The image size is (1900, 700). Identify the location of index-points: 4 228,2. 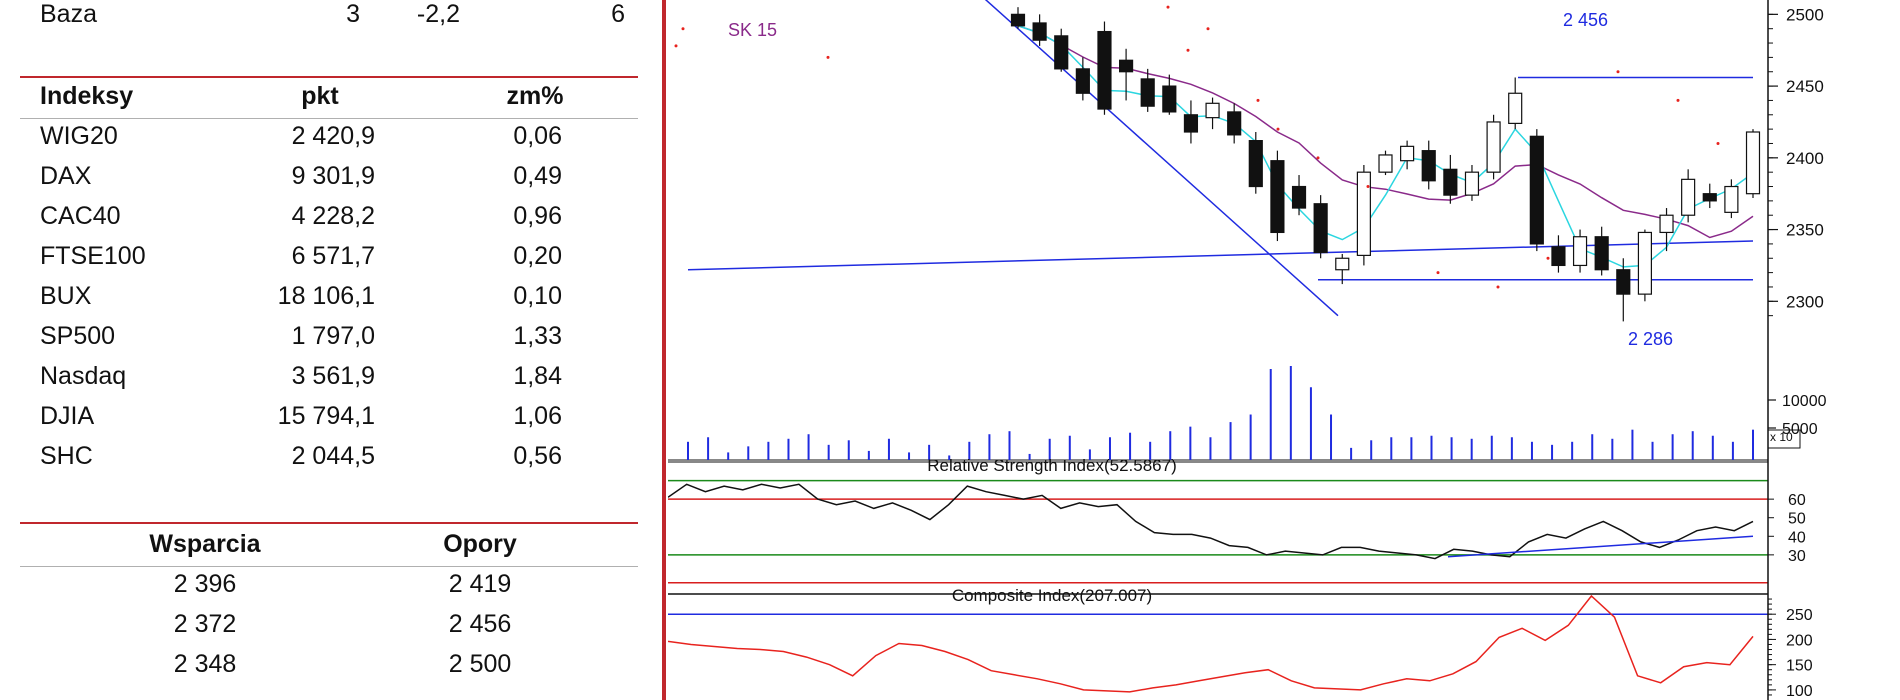
(333, 216).